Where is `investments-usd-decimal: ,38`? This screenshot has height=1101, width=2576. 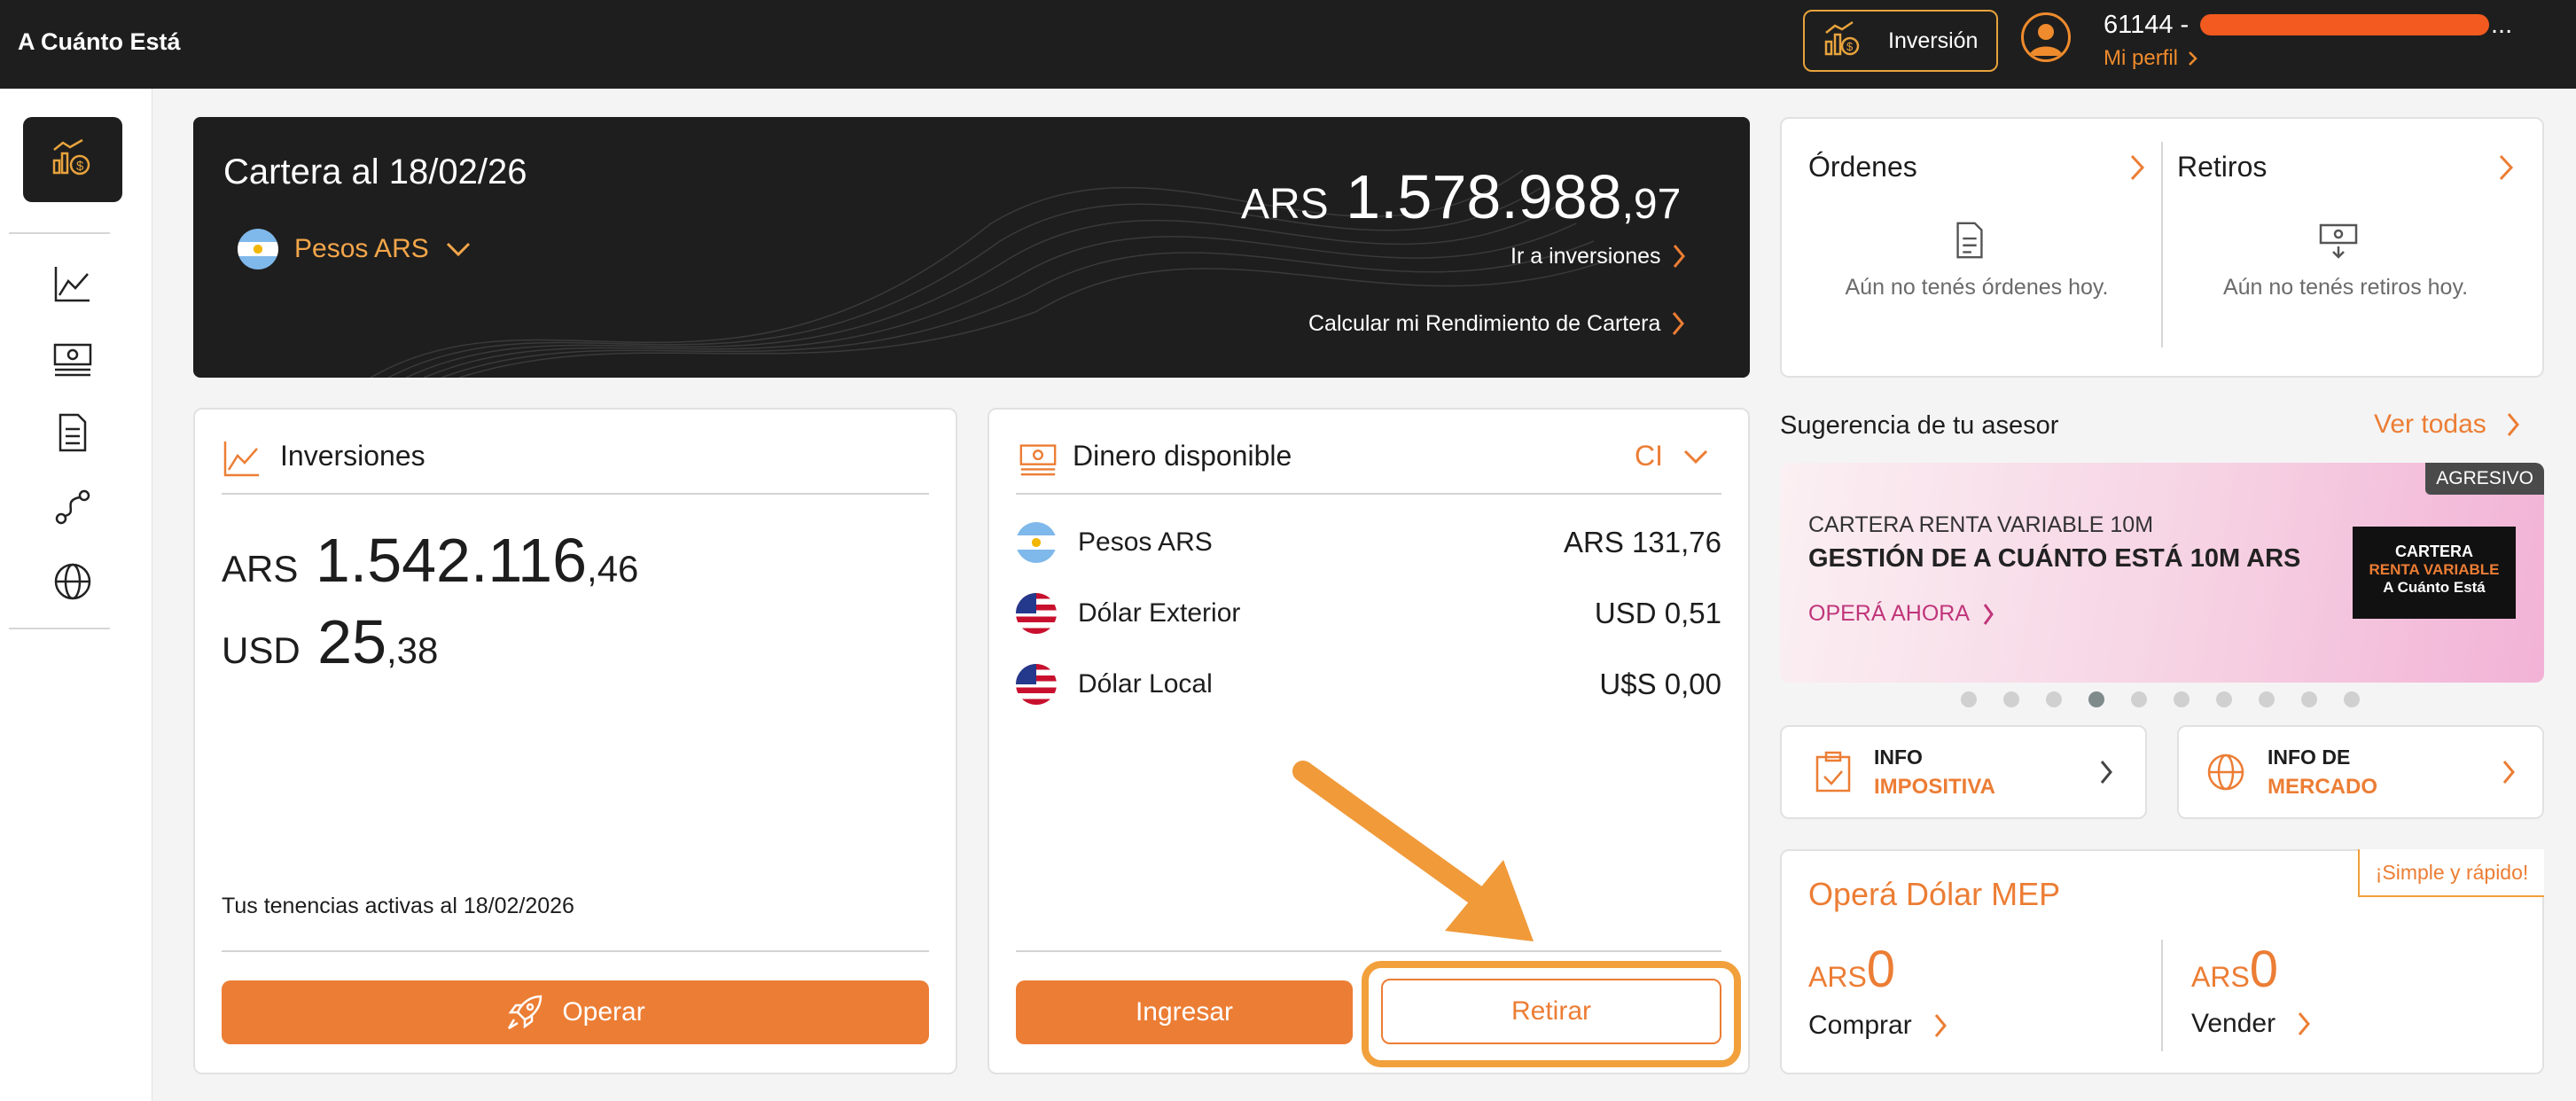
investments-usd-decimal: ,38 is located at coordinates (412, 650).